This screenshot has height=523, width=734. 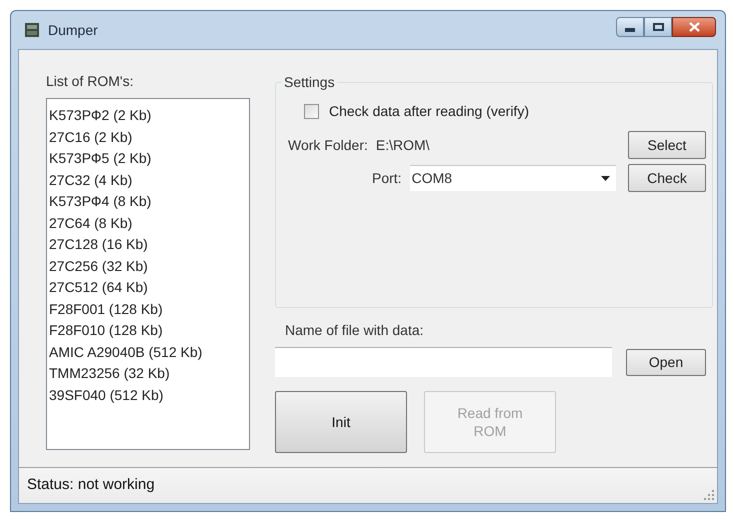 What do you see at coordinates (443, 362) in the screenshot?
I see `file-name-field` at bounding box center [443, 362].